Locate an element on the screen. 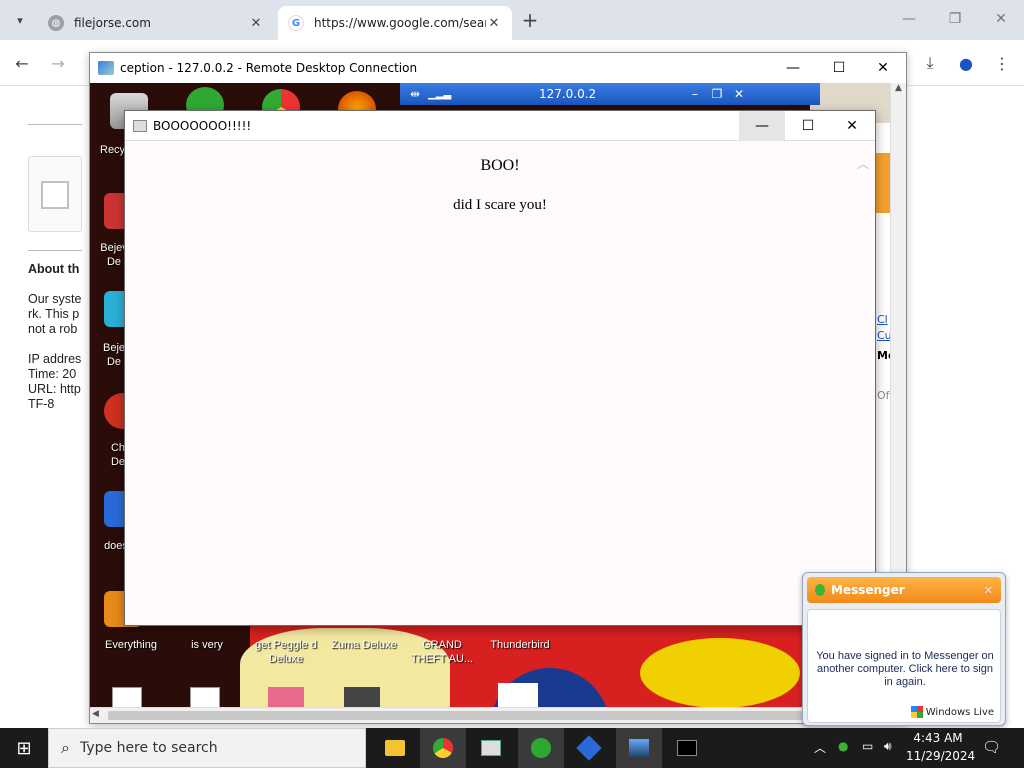  restore-icon: ❐ is located at coordinates (955, 19).